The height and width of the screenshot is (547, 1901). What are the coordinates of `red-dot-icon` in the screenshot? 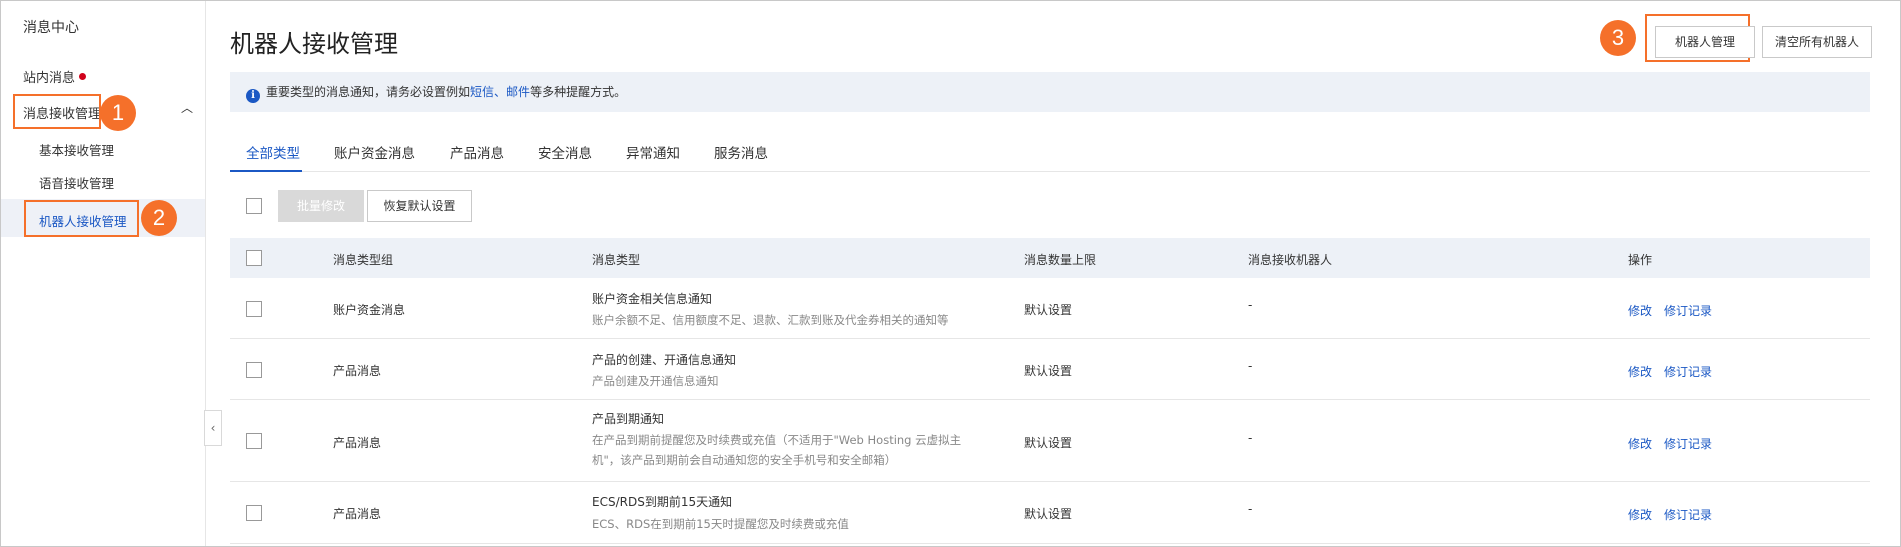 It's located at (83, 76).